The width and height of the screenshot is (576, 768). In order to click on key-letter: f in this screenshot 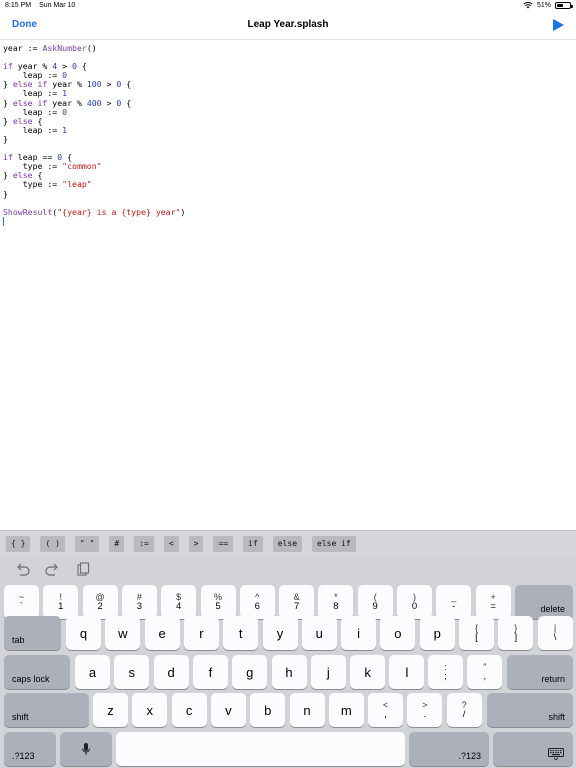, I will do `click(210, 672)`.